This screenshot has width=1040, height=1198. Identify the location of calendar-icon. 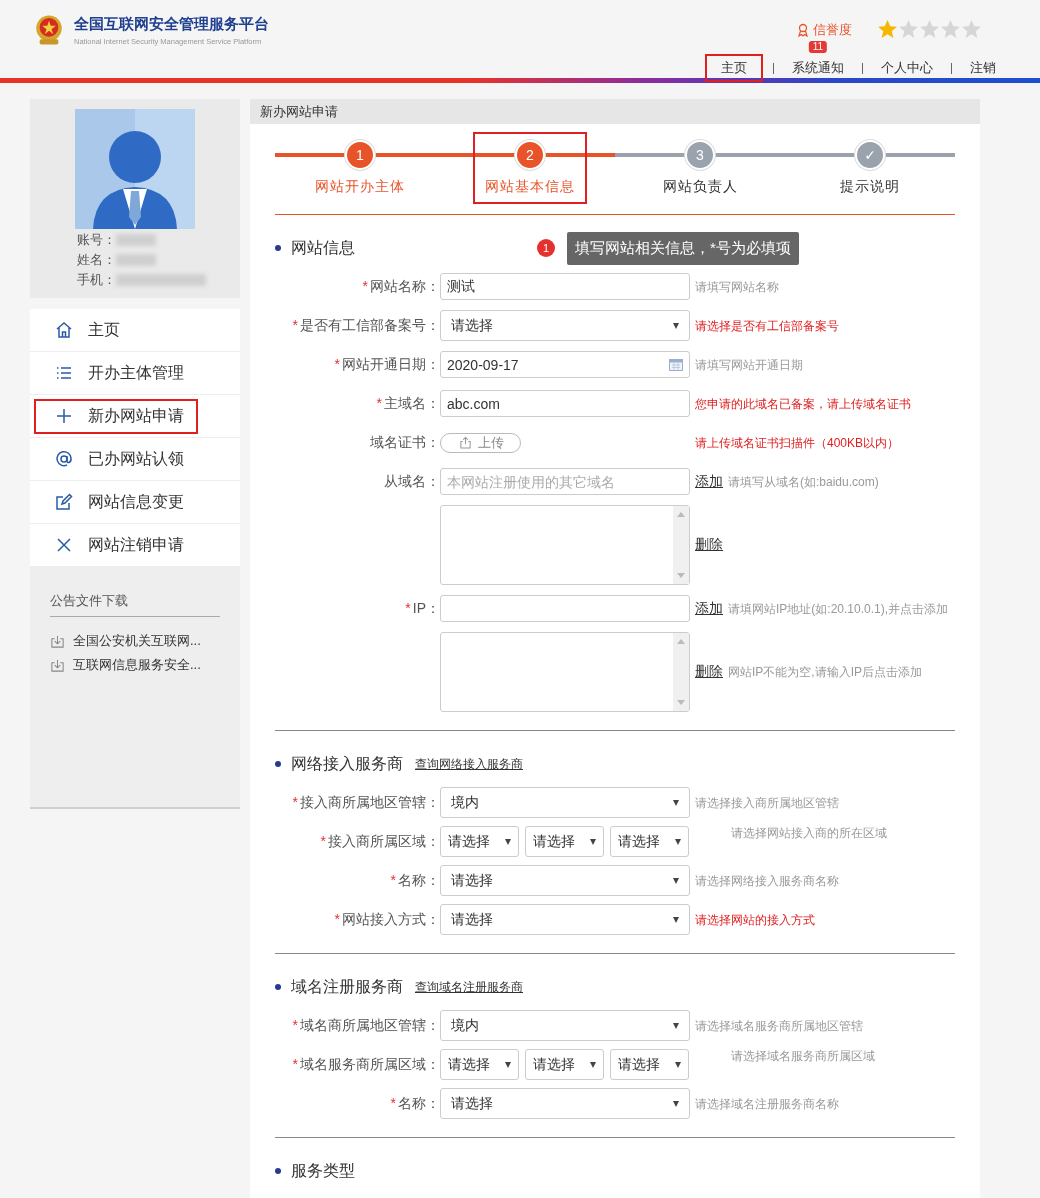
(676, 364).